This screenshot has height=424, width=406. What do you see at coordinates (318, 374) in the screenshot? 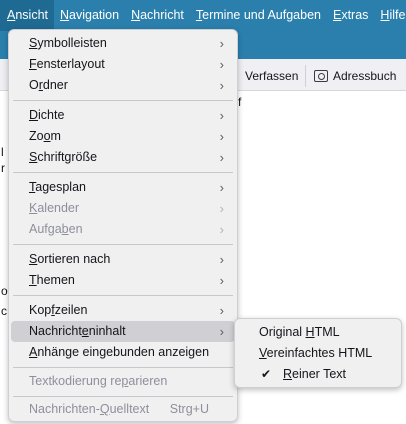
I see `submenu-item-plain-text: ✔ Reiner Text` at bounding box center [318, 374].